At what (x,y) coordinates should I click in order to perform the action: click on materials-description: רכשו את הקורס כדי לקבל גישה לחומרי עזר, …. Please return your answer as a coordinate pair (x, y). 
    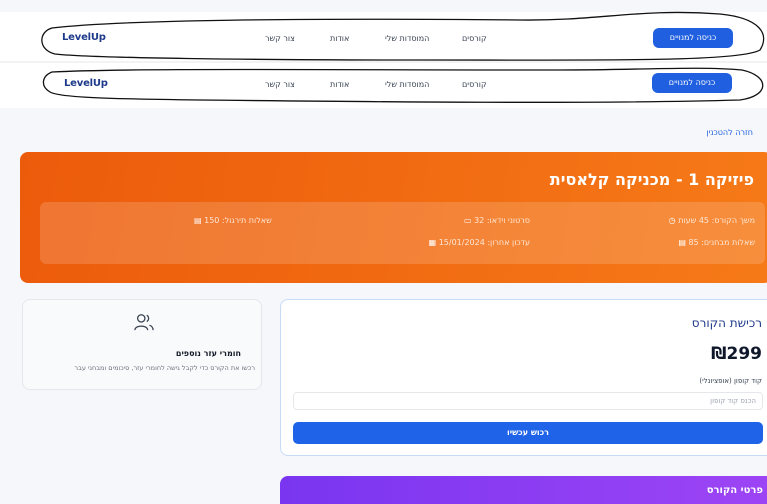
    Looking at the image, I should click on (164, 368).